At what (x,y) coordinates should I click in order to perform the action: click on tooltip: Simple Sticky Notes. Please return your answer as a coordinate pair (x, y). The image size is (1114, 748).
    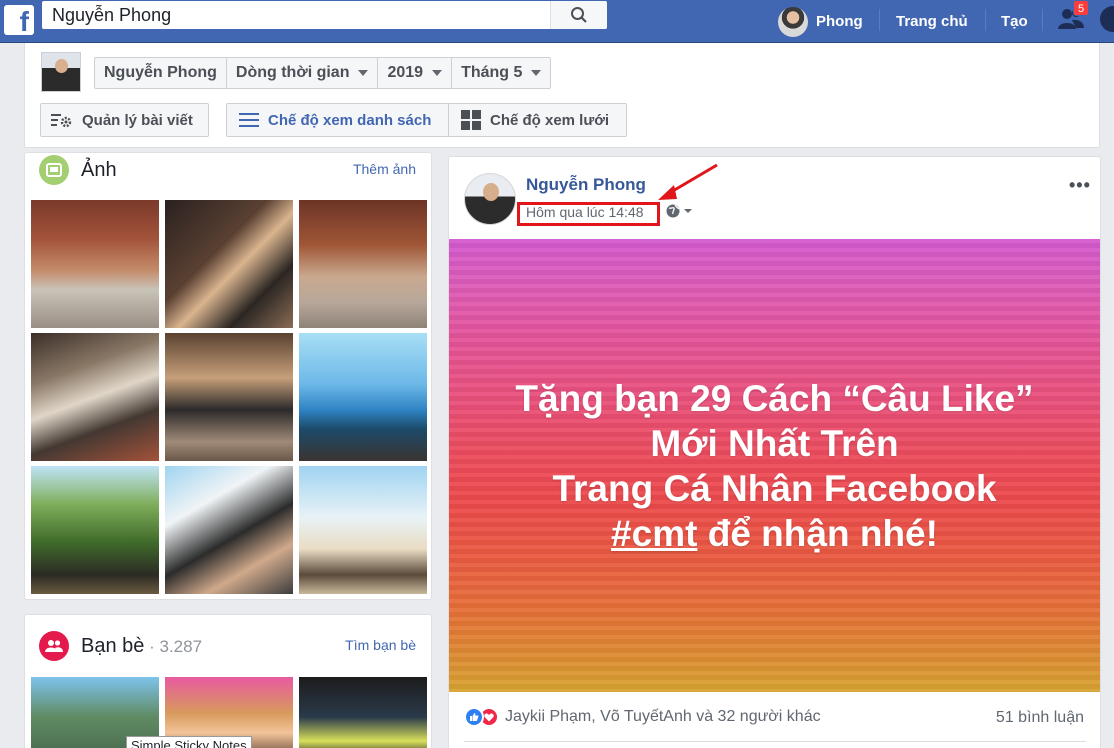
    Looking at the image, I should click on (189, 742).